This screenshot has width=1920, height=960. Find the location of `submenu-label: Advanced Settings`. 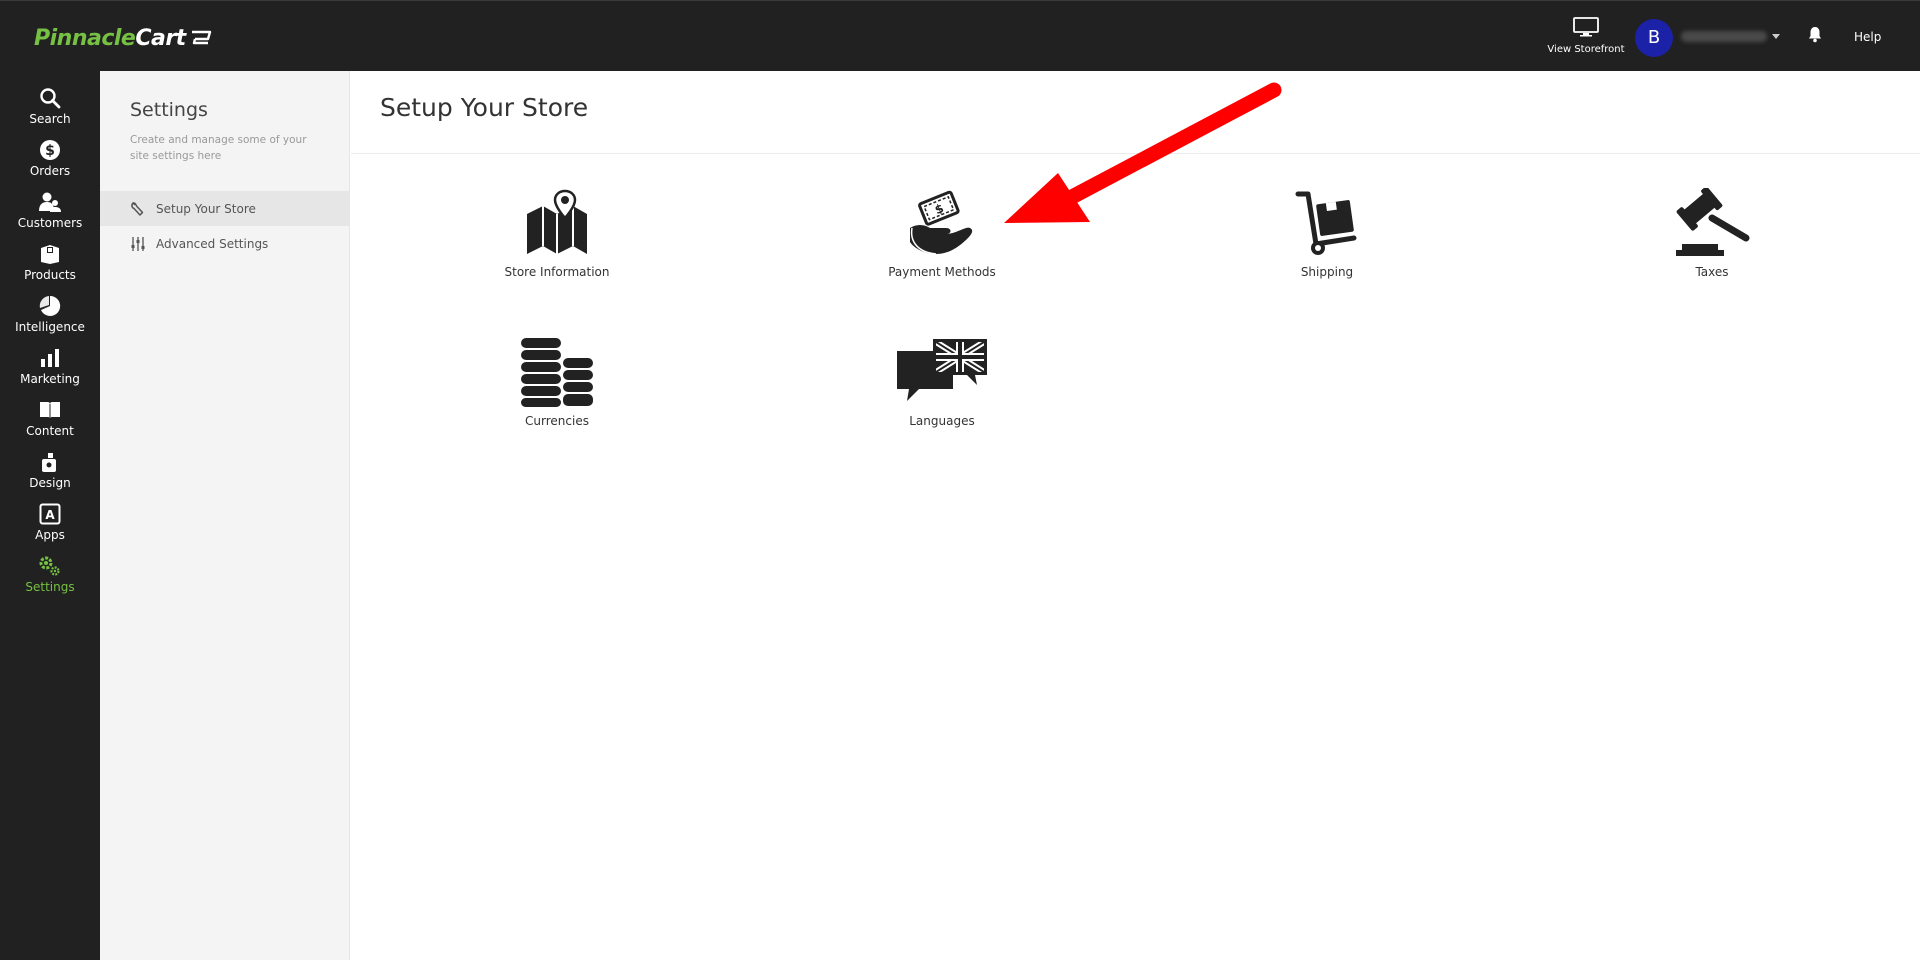

submenu-label: Advanced Settings is located at coordinates (212, 243).